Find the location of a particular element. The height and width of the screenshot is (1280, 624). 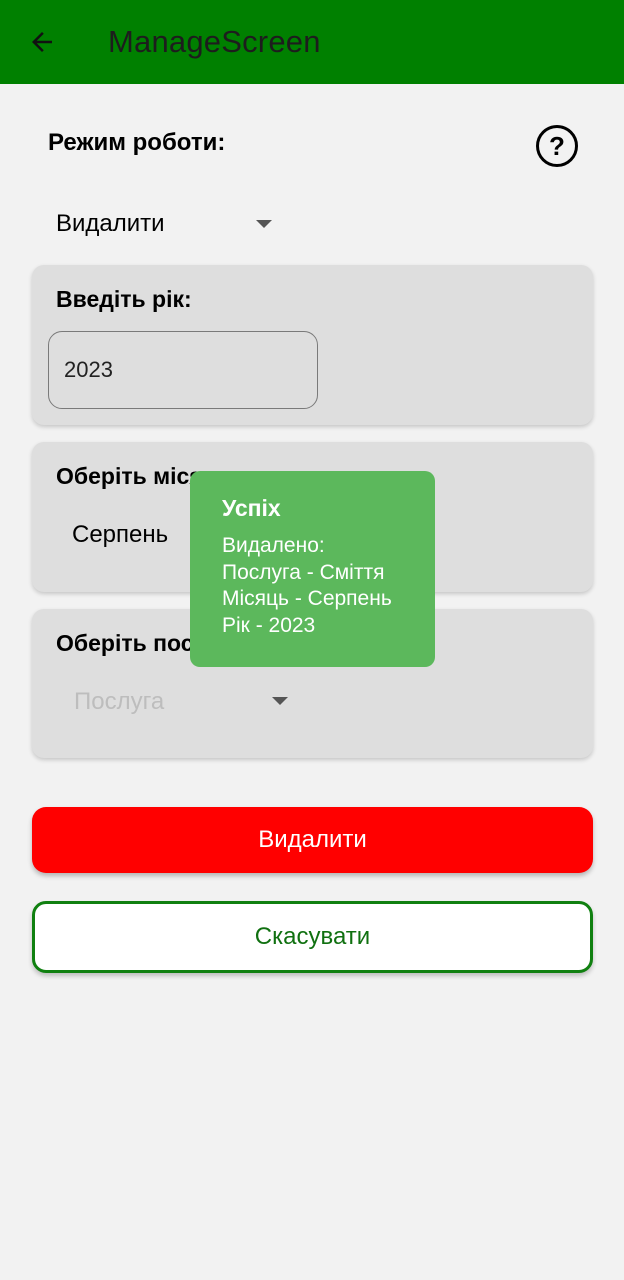

month-dropdown-value: Серпень is located at coordinates (120, 534).